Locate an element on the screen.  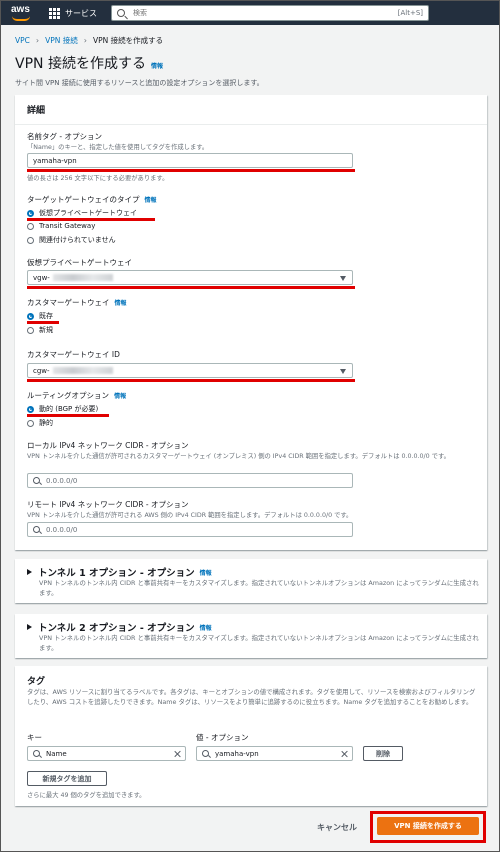
tag-key-value: Name is located at coordinates (56, 753).